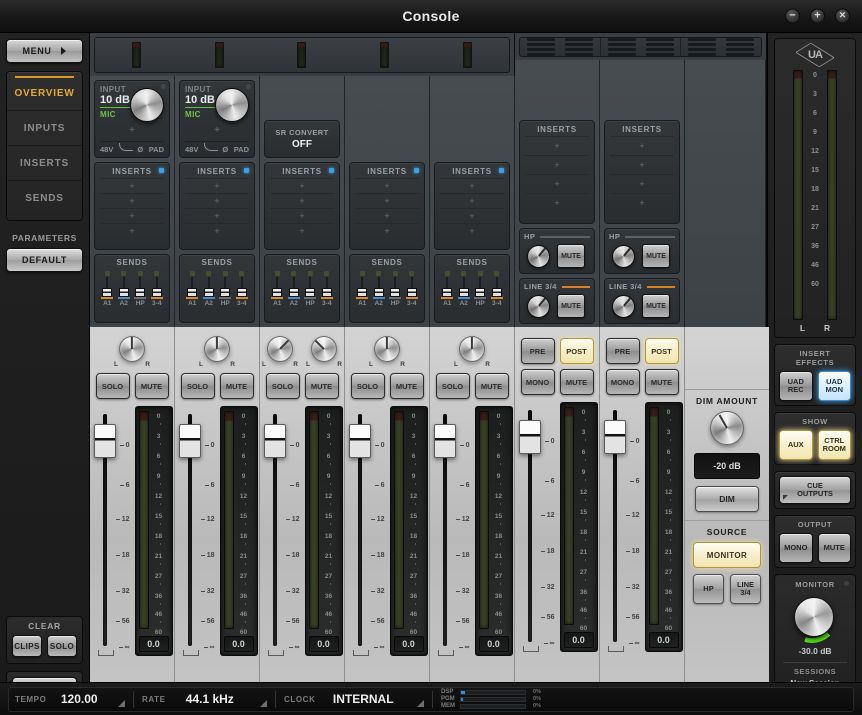 The width and height of the screenshot is (862, 715). I want to click on aux-mono-button: MONO, so click(537, 382).